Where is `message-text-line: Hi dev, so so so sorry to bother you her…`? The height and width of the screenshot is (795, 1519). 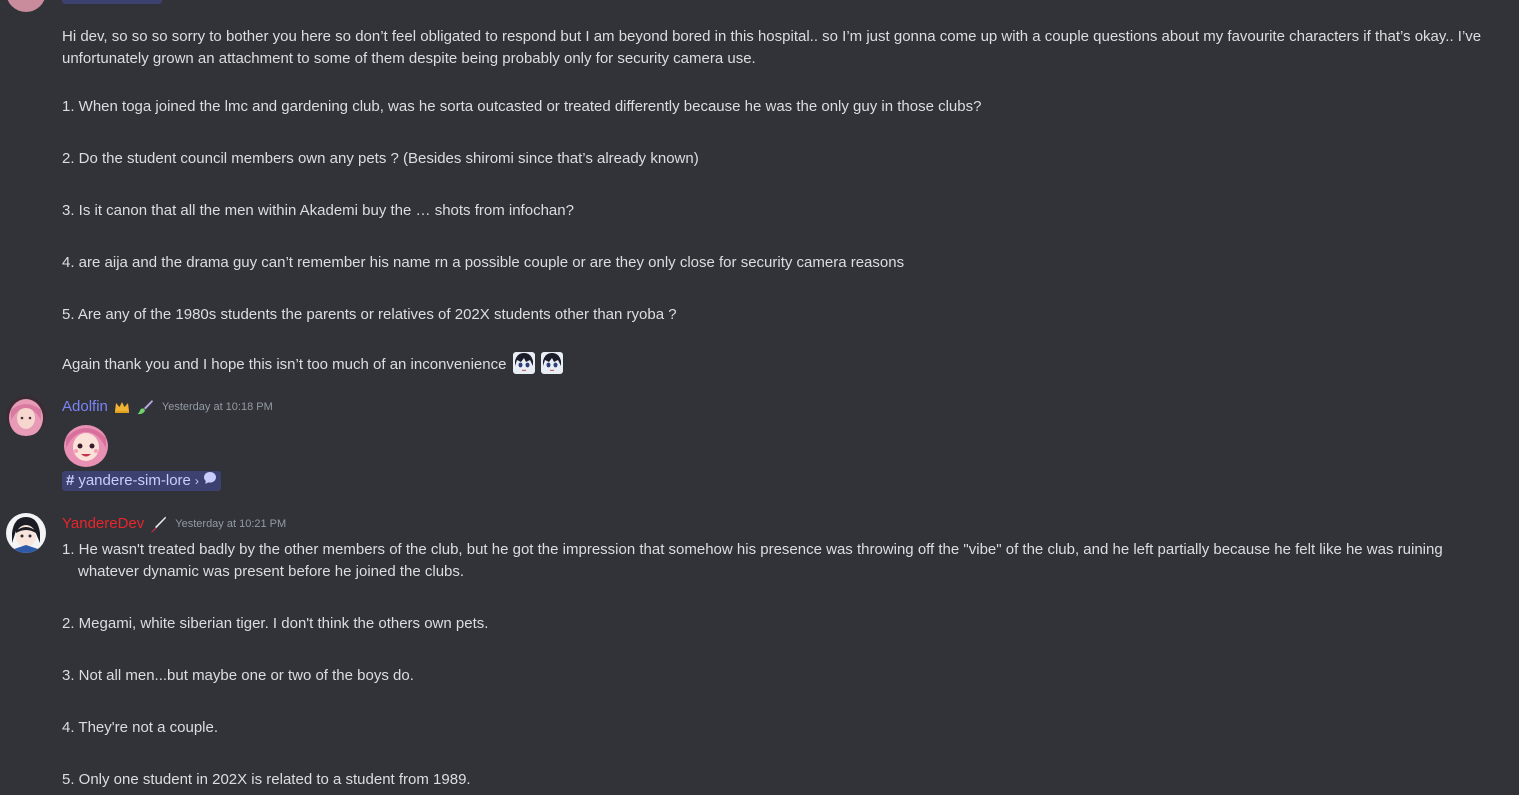
message-text-line: Hi dev, so so so sorry to bother you her… is located at coordinates (772, 36).